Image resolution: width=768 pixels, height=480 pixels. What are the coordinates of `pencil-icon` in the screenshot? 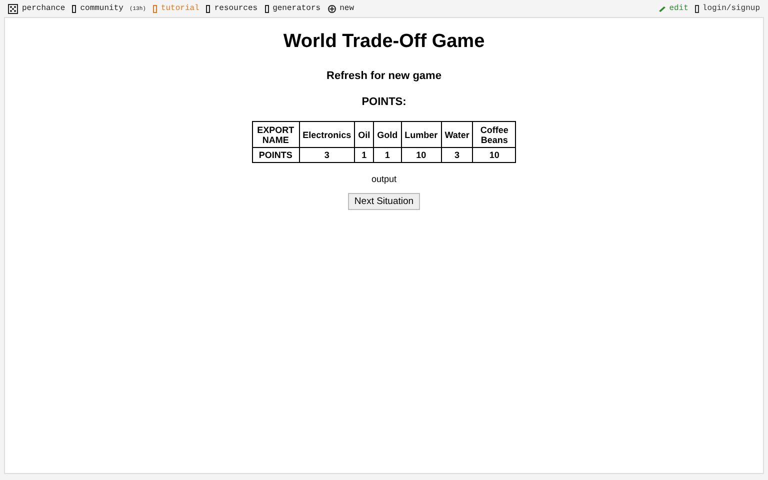 It's located at (662, 9).